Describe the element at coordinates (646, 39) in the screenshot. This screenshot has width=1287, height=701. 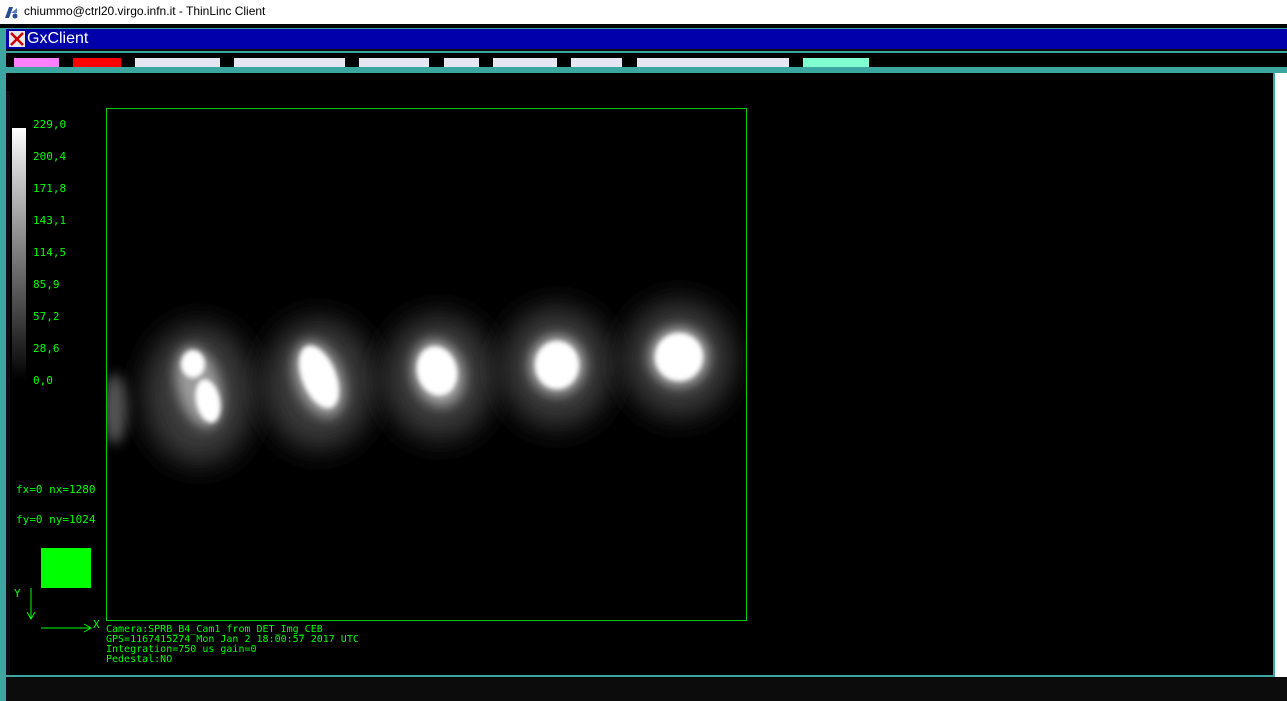
I see `gxclient-titlebar: GxClient` at that location.